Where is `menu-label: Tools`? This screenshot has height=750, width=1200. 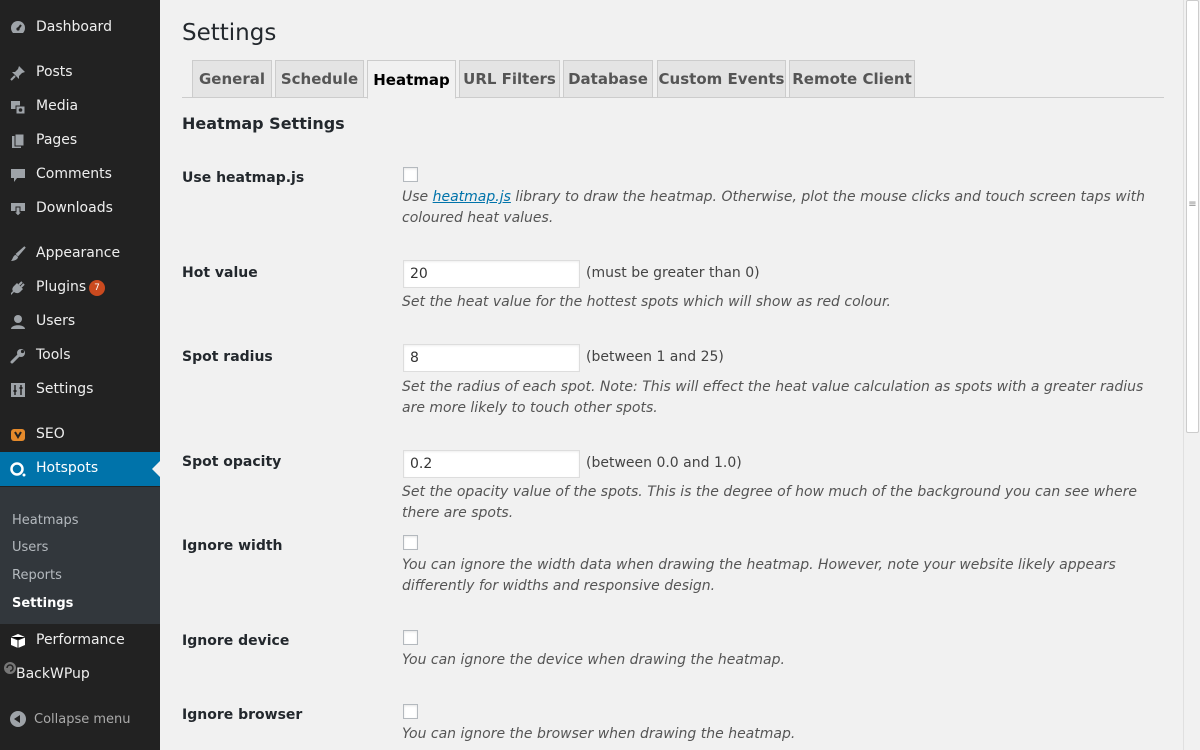 menu-label: Tools is located at coordinates (53, 355).